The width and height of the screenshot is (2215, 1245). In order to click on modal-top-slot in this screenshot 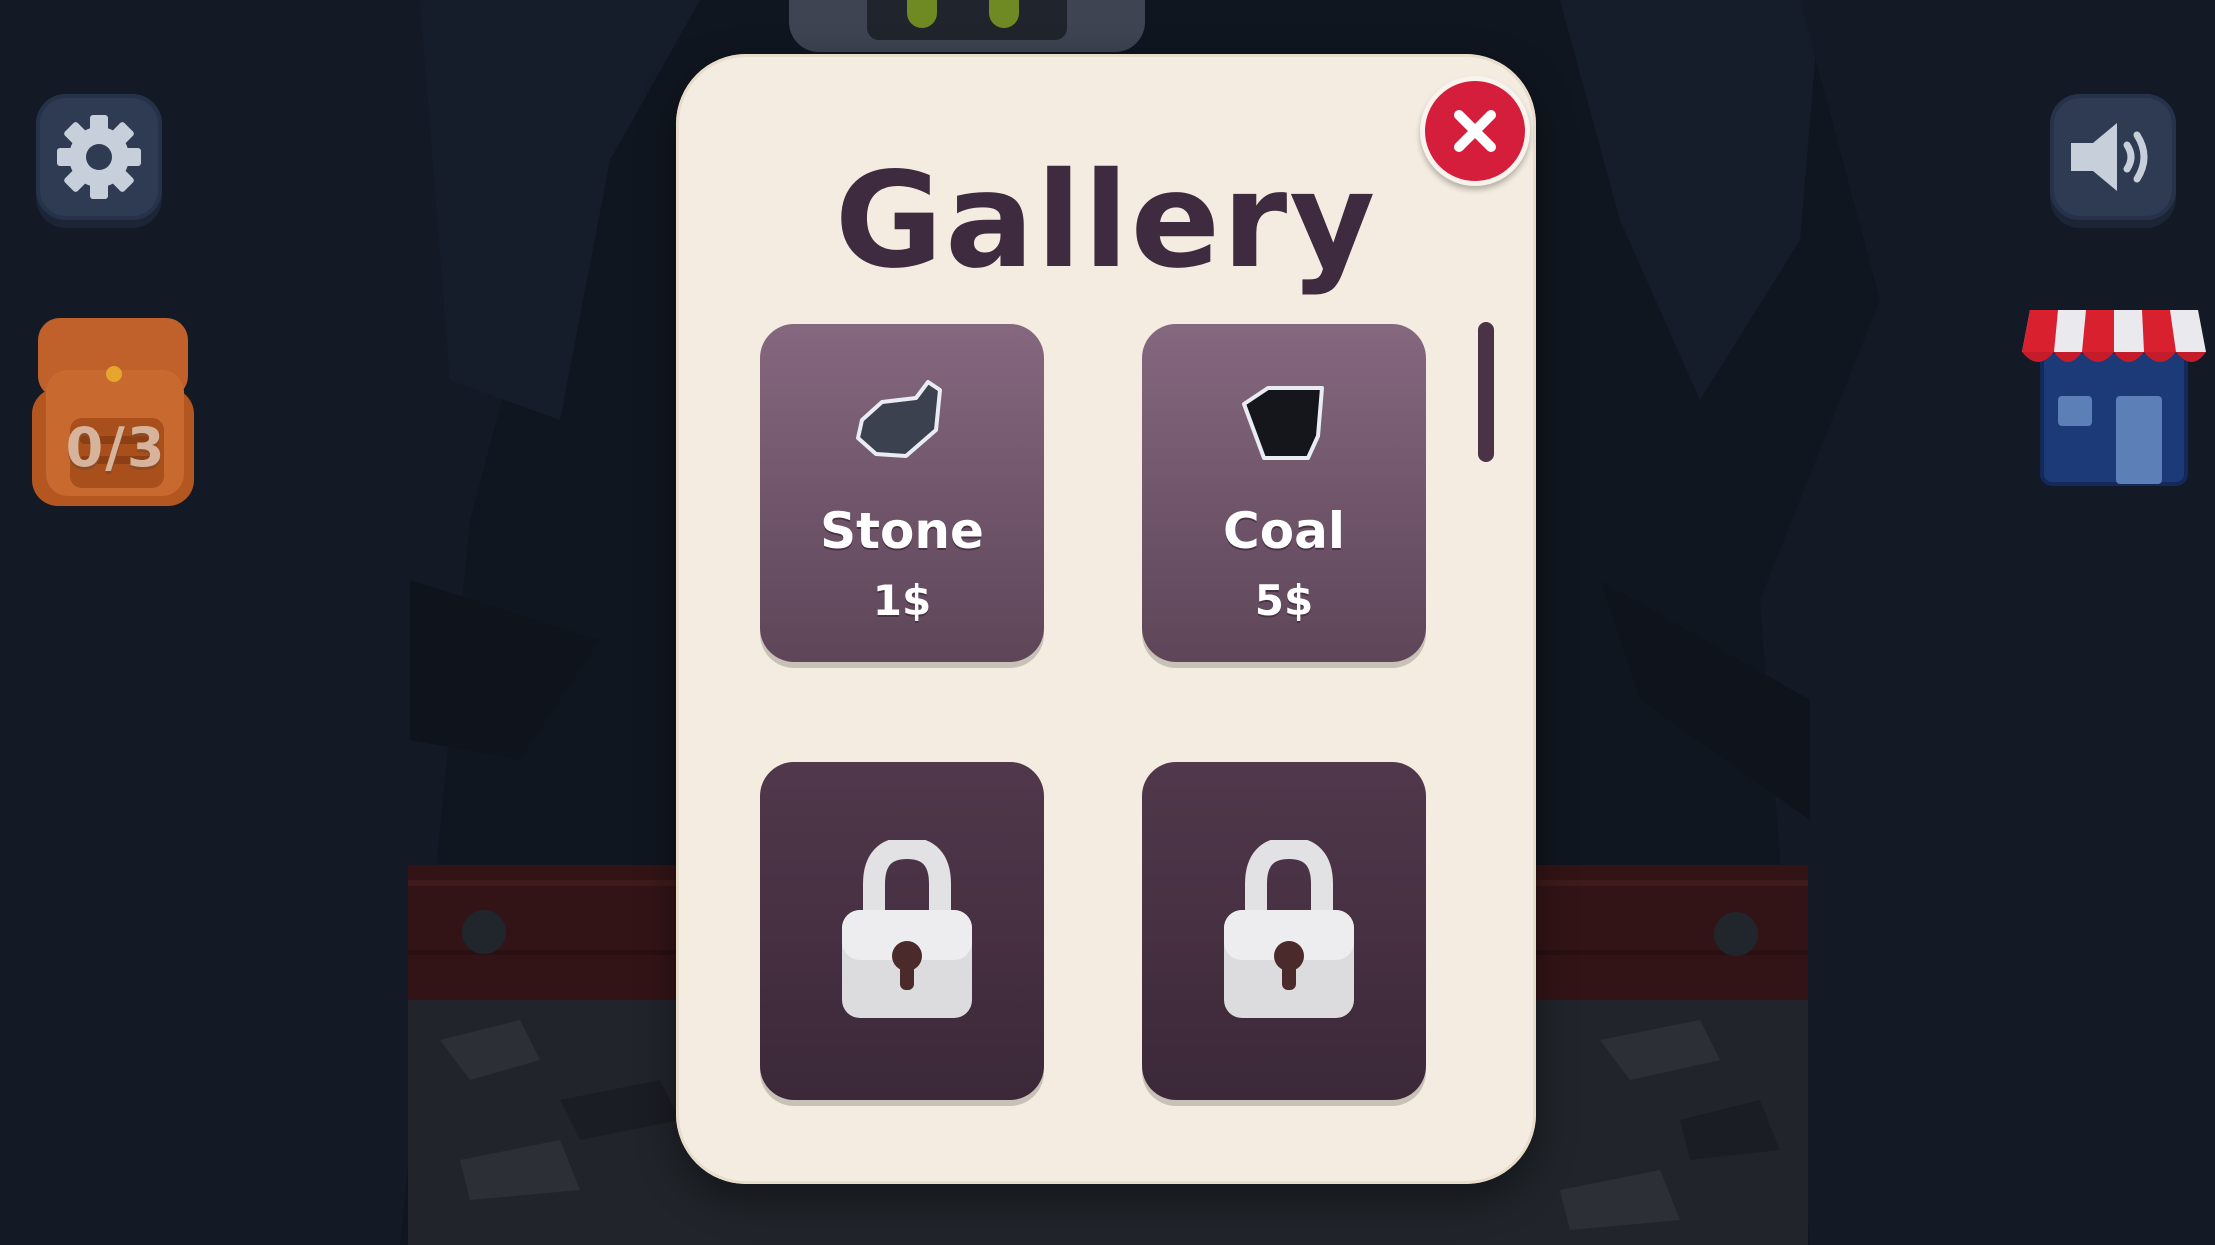, I will do `click(967, 20)`.